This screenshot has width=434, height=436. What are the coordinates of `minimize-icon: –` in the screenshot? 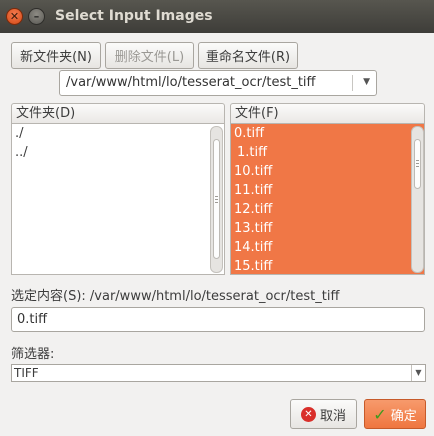 It's located at (36, 16).